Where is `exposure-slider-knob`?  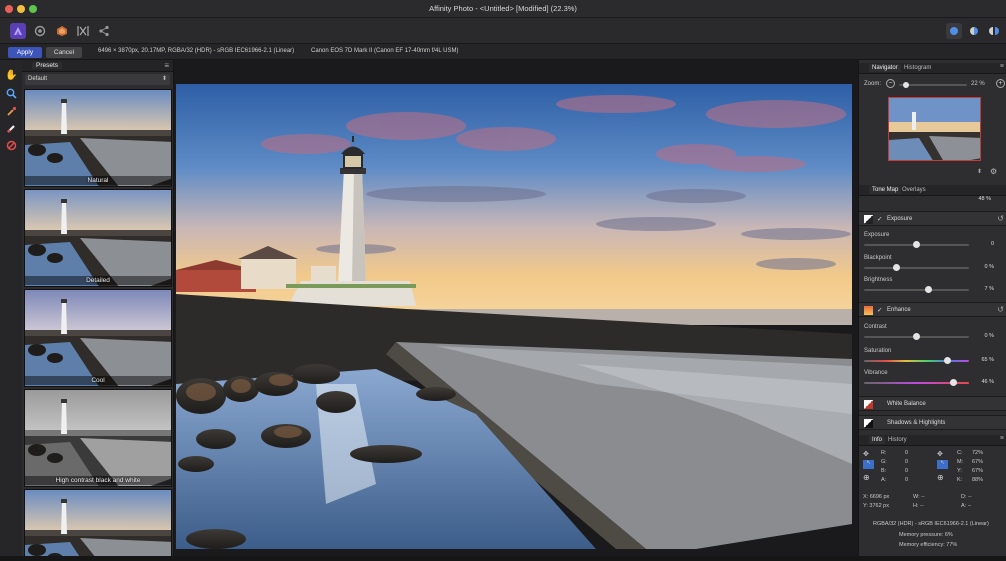
exposure-slider-knob is located at coordinates (916, 244).